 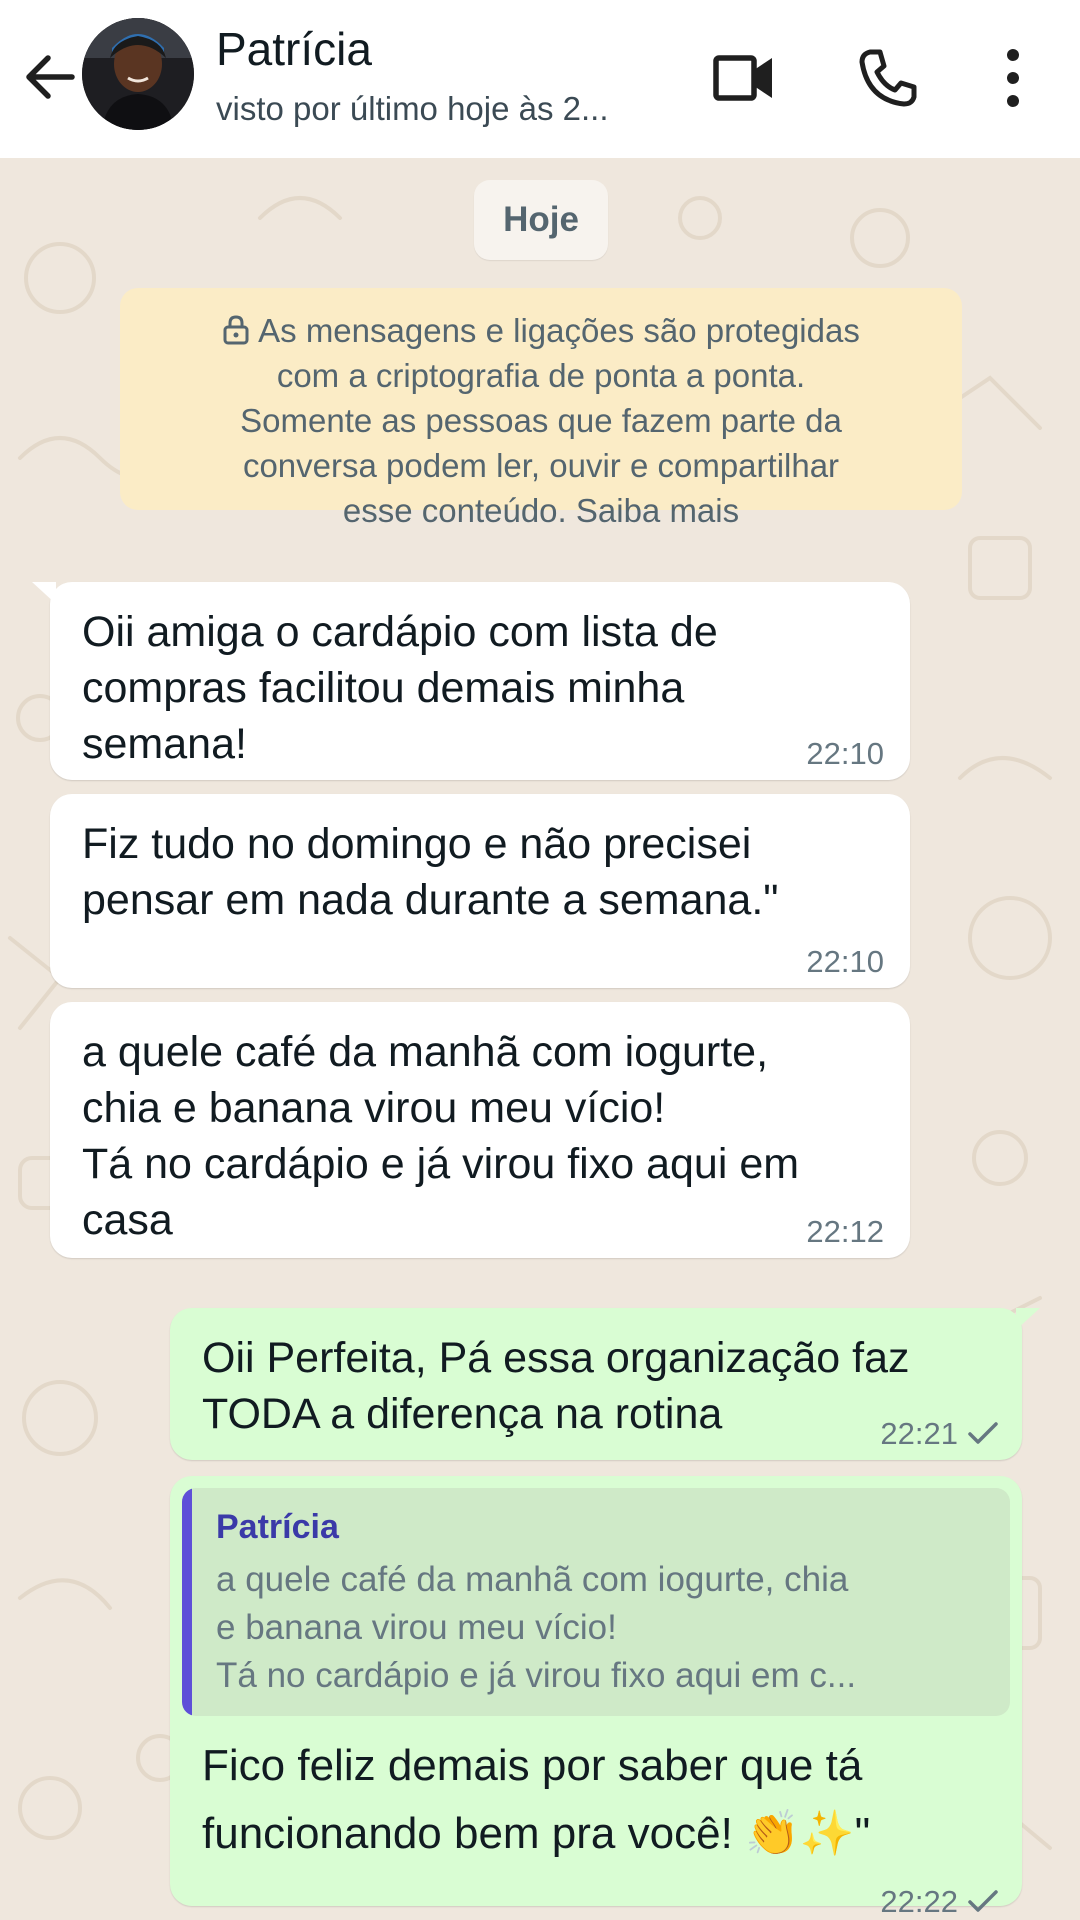 What do you see at coordinates (187, 1602) in the screenshot?
I see `quote-accent-bar` at bounding box center [187, 1602].